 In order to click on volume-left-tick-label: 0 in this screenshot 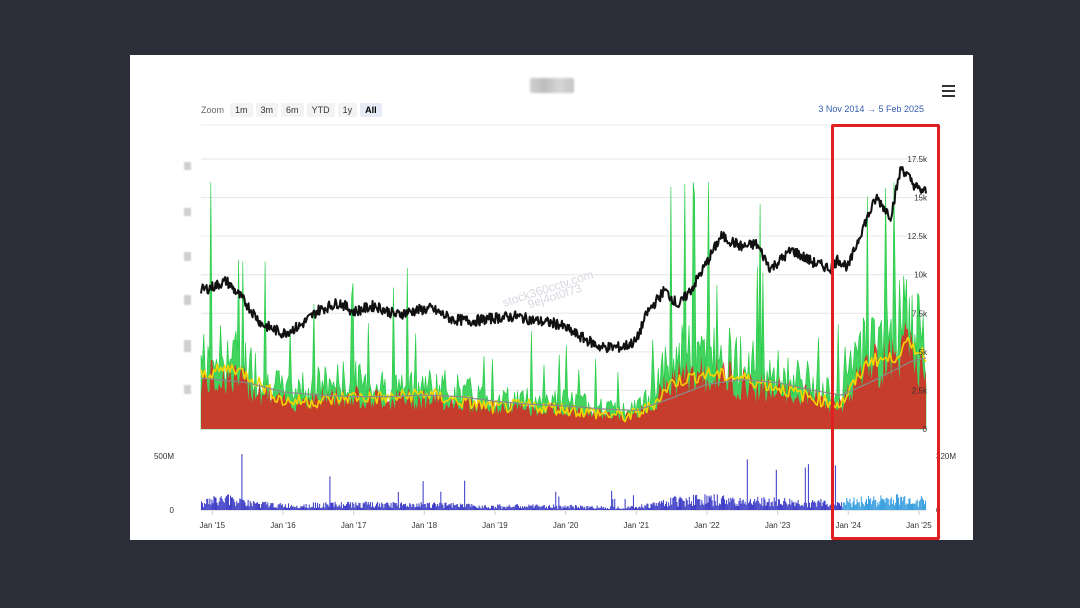, I will do `click(172, 510)`.